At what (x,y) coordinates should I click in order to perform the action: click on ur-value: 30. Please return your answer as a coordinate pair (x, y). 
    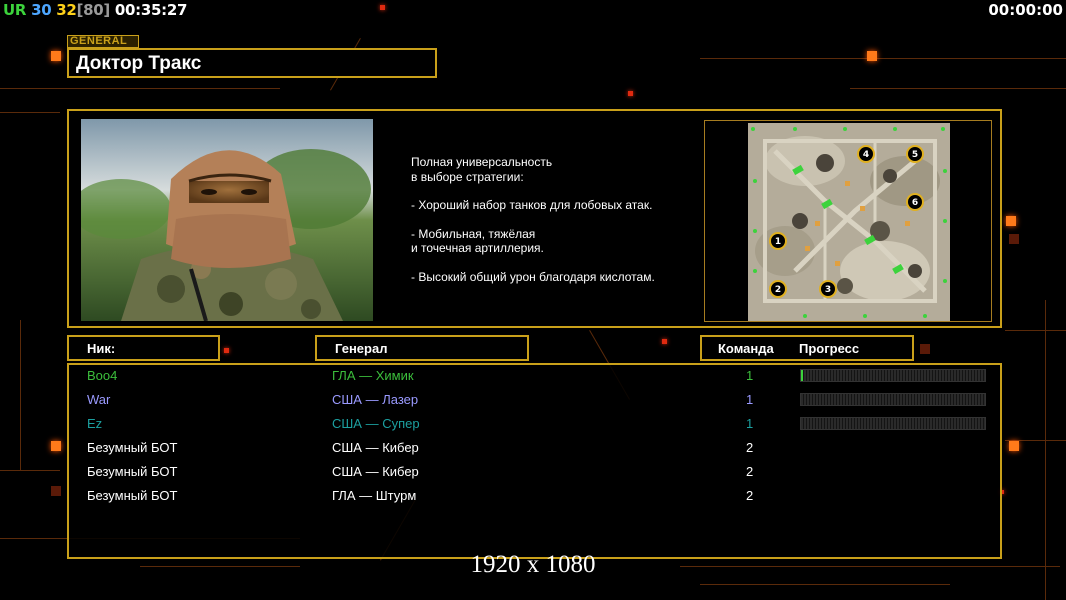
    Looking at the image, I should click on (41, 10).